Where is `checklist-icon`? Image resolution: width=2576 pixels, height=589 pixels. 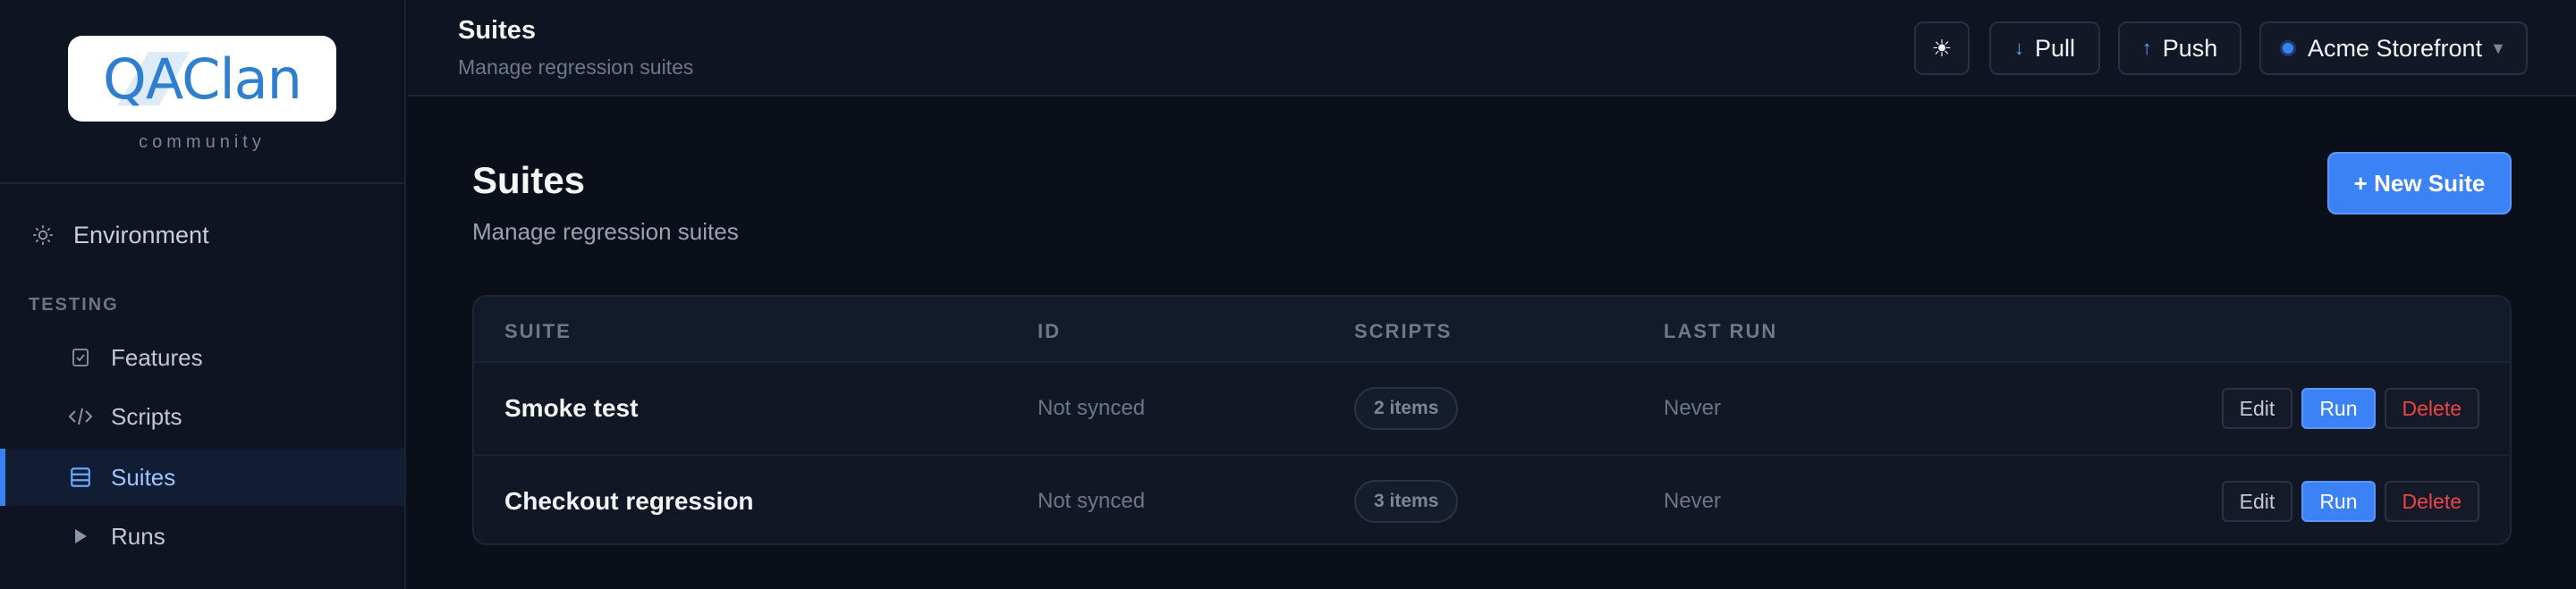 checklist-icon is located at coordinates (80, 357).